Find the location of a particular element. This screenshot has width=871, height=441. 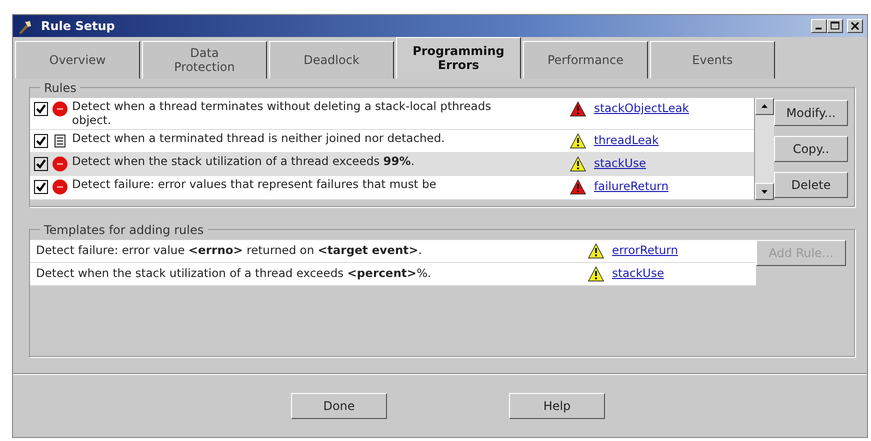

rule-button: Copy.. is located at coordinates (811, 149).